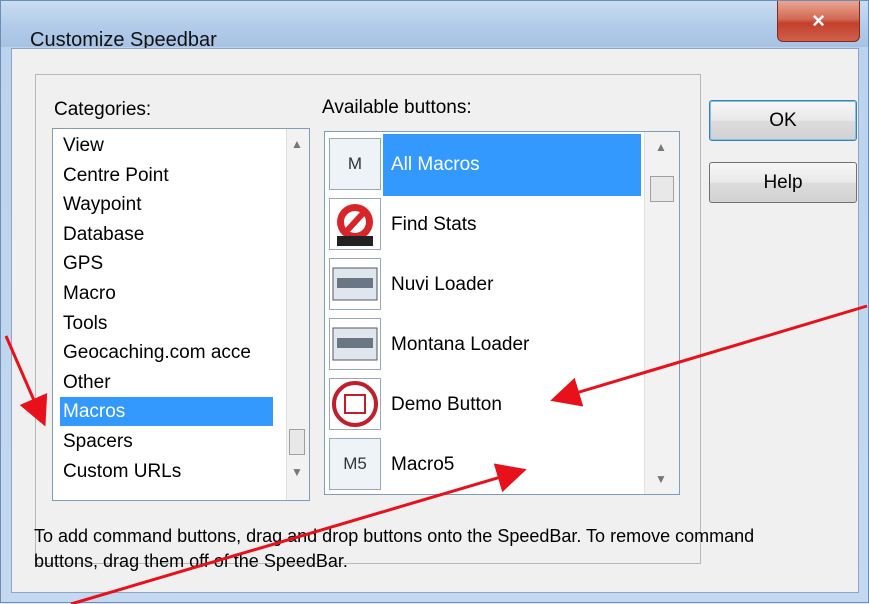 This screenshot has height=604, width=869. Describe the element at coordinates (486, 464) in the screenshot. I see `available-button-item: M5 Macro5` at that location.